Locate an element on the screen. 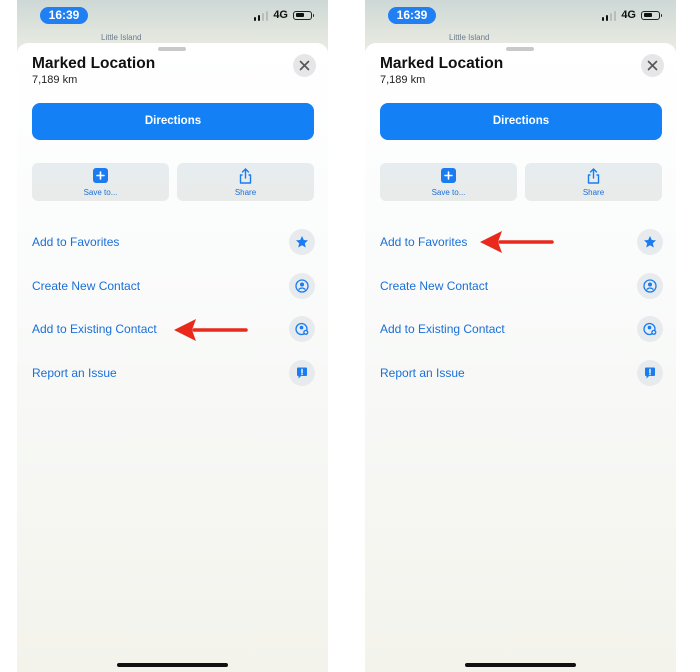  add-to-existing-contact-row: Add to Existing Contact is located at coordinates (520, 329).